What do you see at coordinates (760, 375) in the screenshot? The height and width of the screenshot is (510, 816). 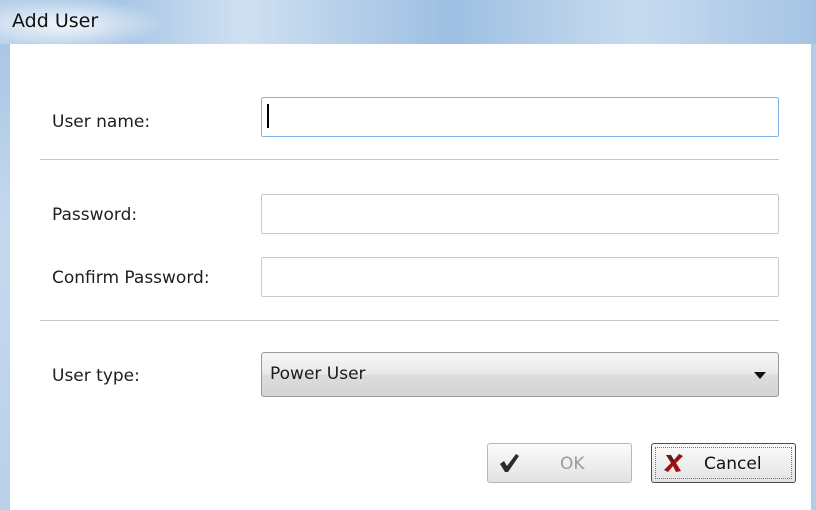 I see `chevron-down-icon` at bounding box center [760, 375].